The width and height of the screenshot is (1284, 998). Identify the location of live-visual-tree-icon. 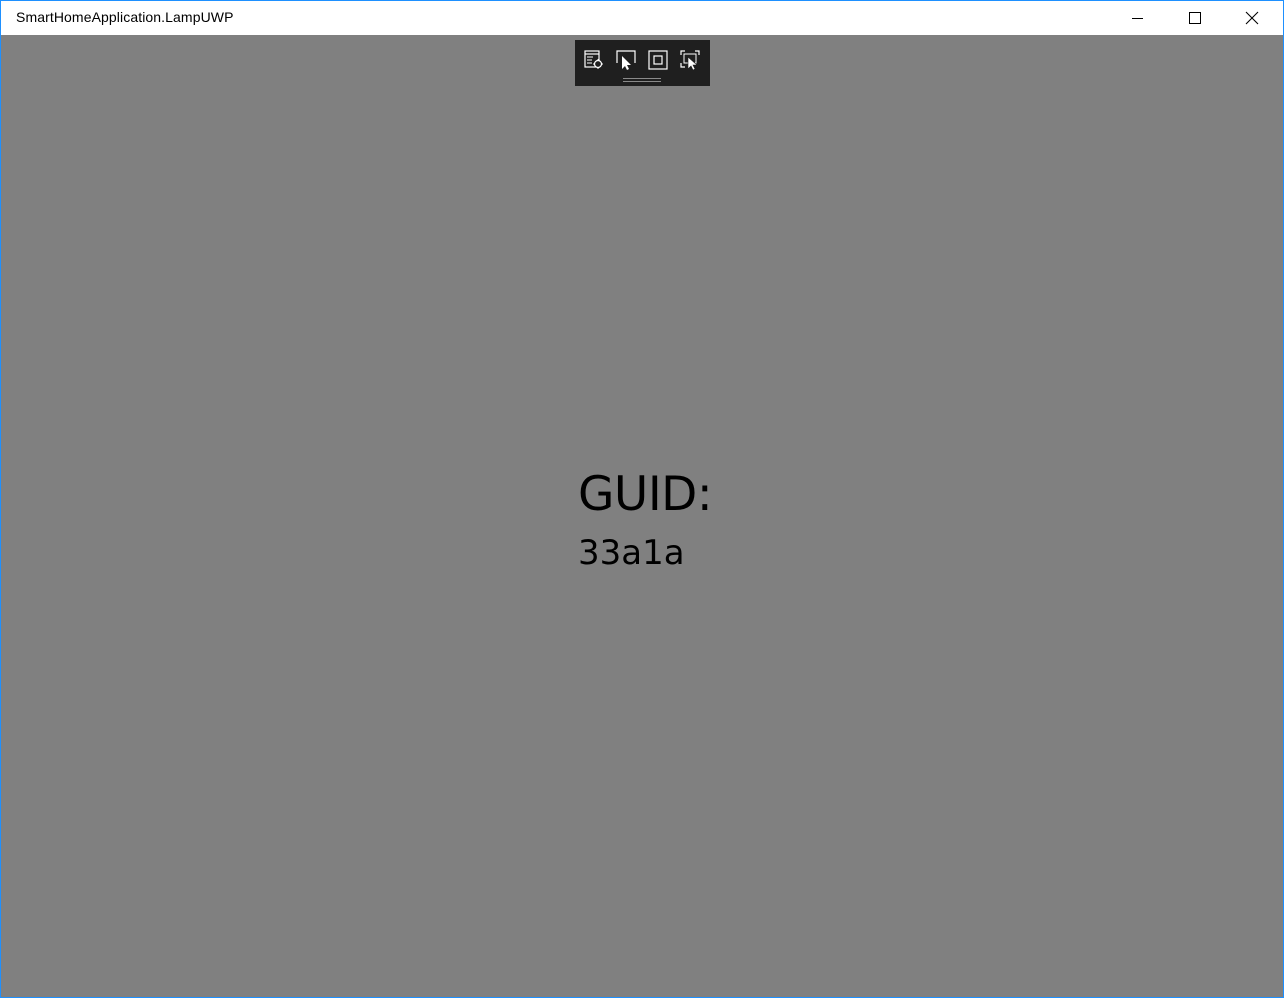
(593, 59).